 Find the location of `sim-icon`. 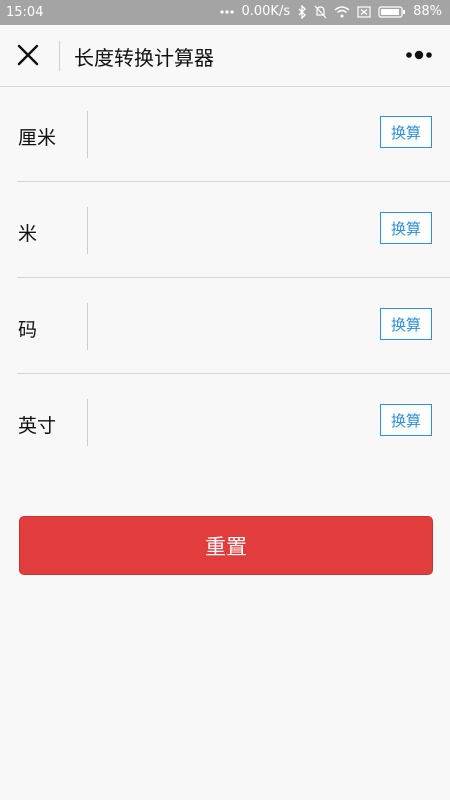

sim-icon is located at coordinates (364, 11).